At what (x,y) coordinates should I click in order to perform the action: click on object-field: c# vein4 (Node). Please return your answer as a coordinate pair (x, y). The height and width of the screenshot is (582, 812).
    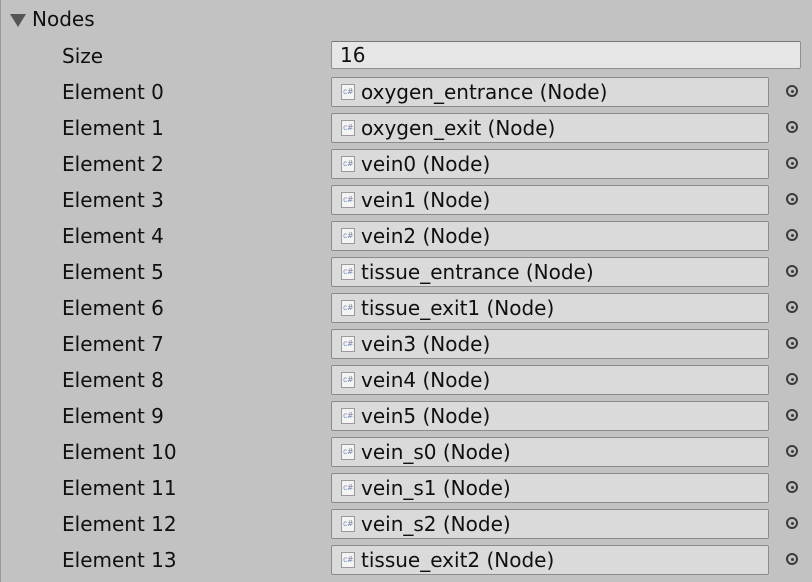
    Looking at the image, I should click on (550, 380).